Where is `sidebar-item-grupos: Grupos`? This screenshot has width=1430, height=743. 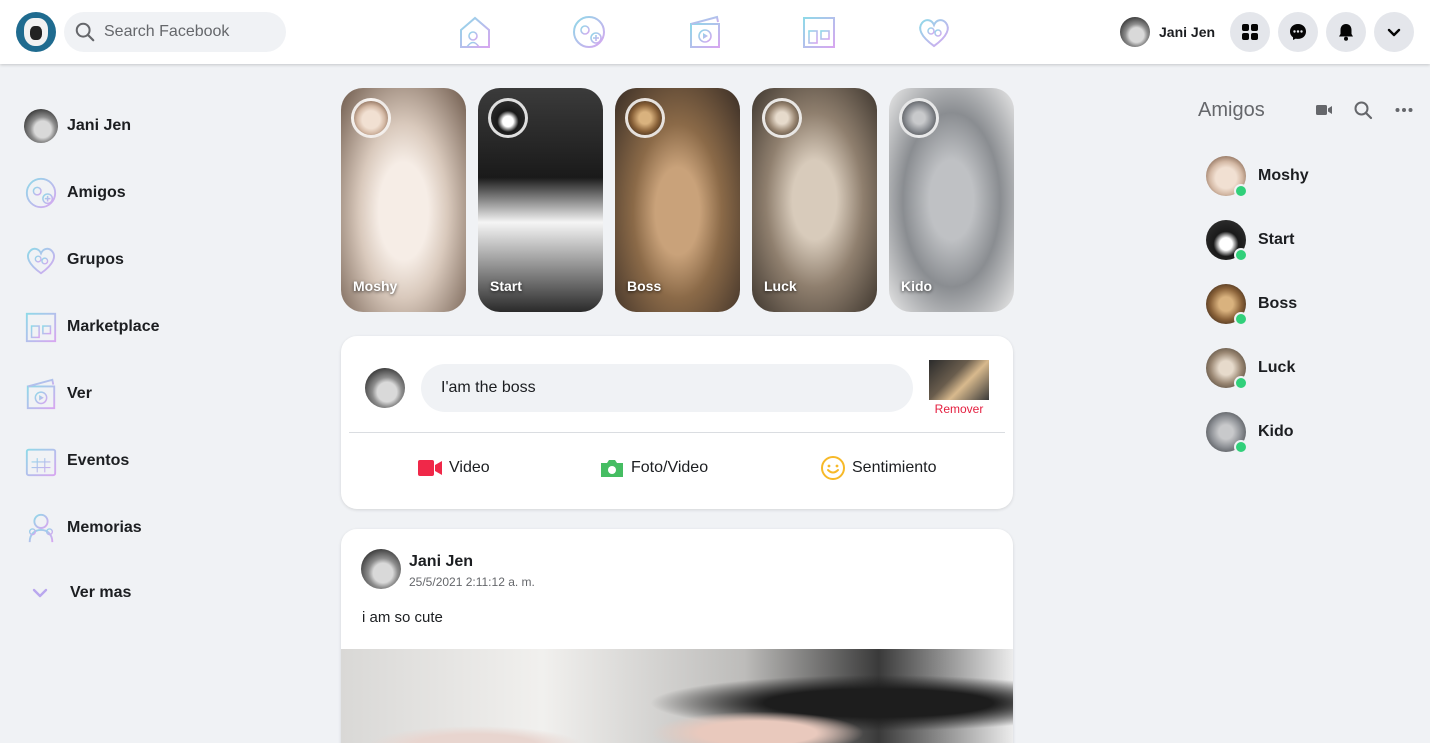
sidebar-item-grupos: Grupos is located at coordinates (154, 260).